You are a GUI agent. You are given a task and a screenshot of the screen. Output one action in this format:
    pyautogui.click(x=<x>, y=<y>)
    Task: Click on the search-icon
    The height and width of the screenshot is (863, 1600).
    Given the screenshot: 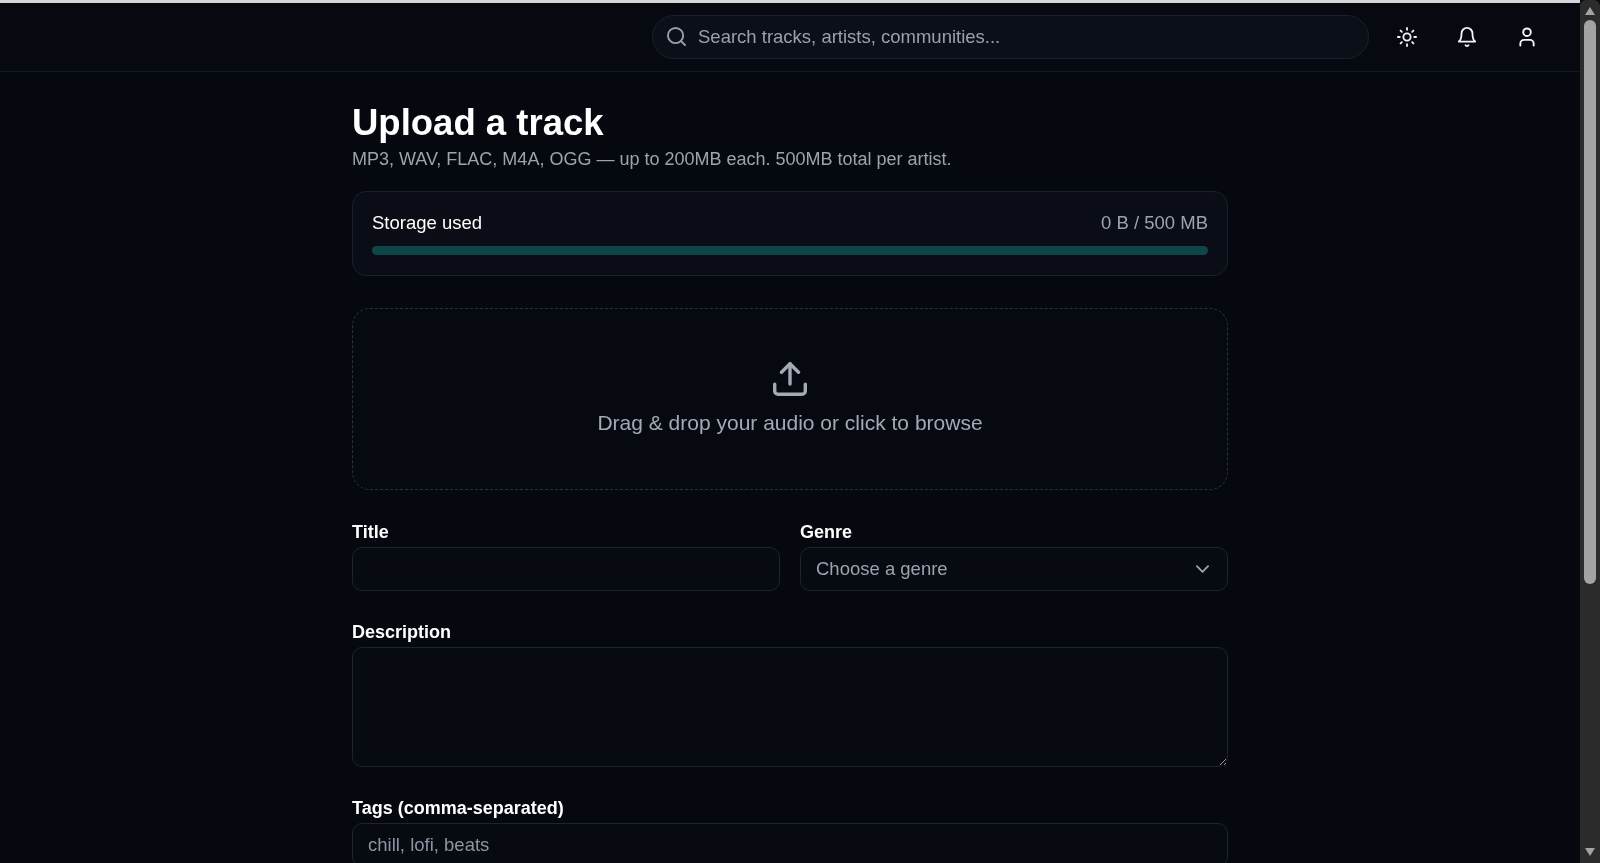 What is the action you would take?
    pyautogui.click(x=676, y=36)
    